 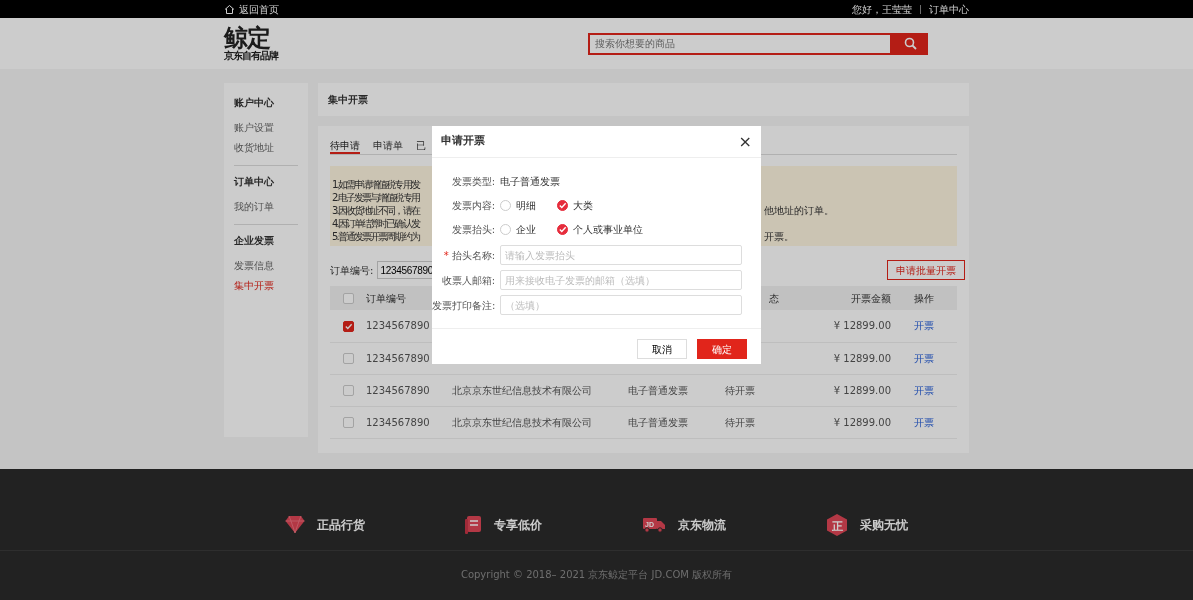 What do you see at coordinates (530, 181) in the screenshot?
I see `field-value: 电子普通发票` at bounding box center [530, 181].